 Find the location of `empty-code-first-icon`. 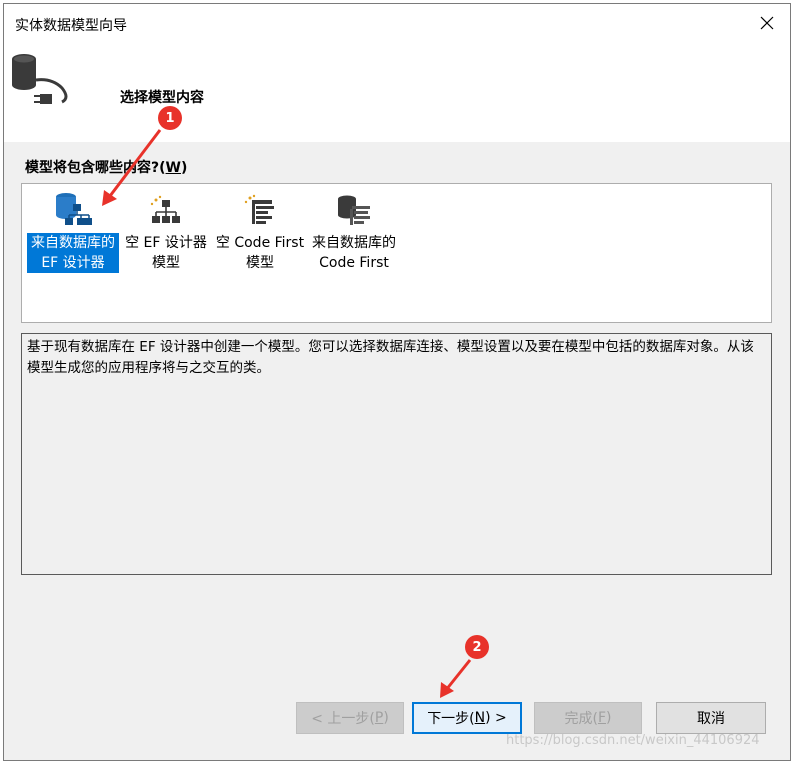

empty-code-first-icon is located at coordinates (259, 209).